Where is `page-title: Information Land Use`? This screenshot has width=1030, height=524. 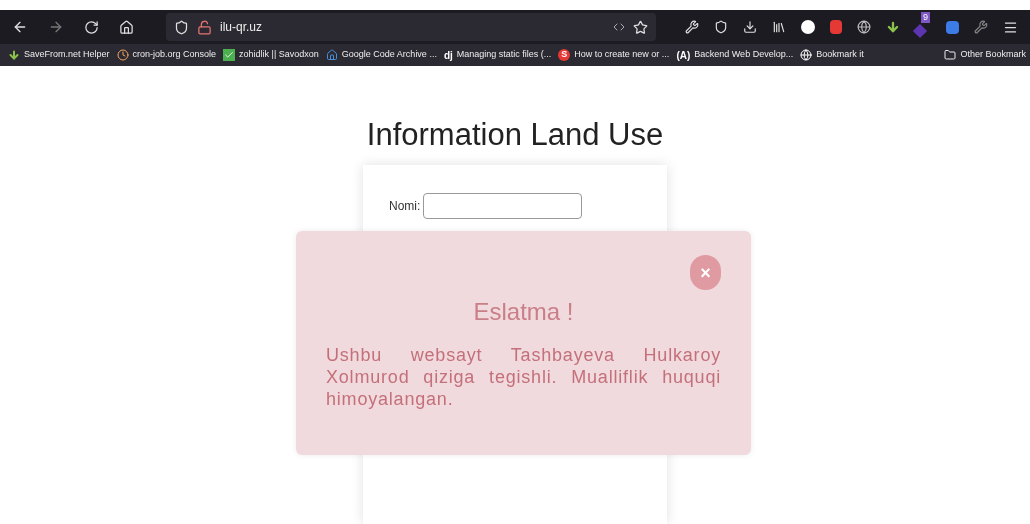 page-title: Information Land Use is located at coordinates (515, 134).